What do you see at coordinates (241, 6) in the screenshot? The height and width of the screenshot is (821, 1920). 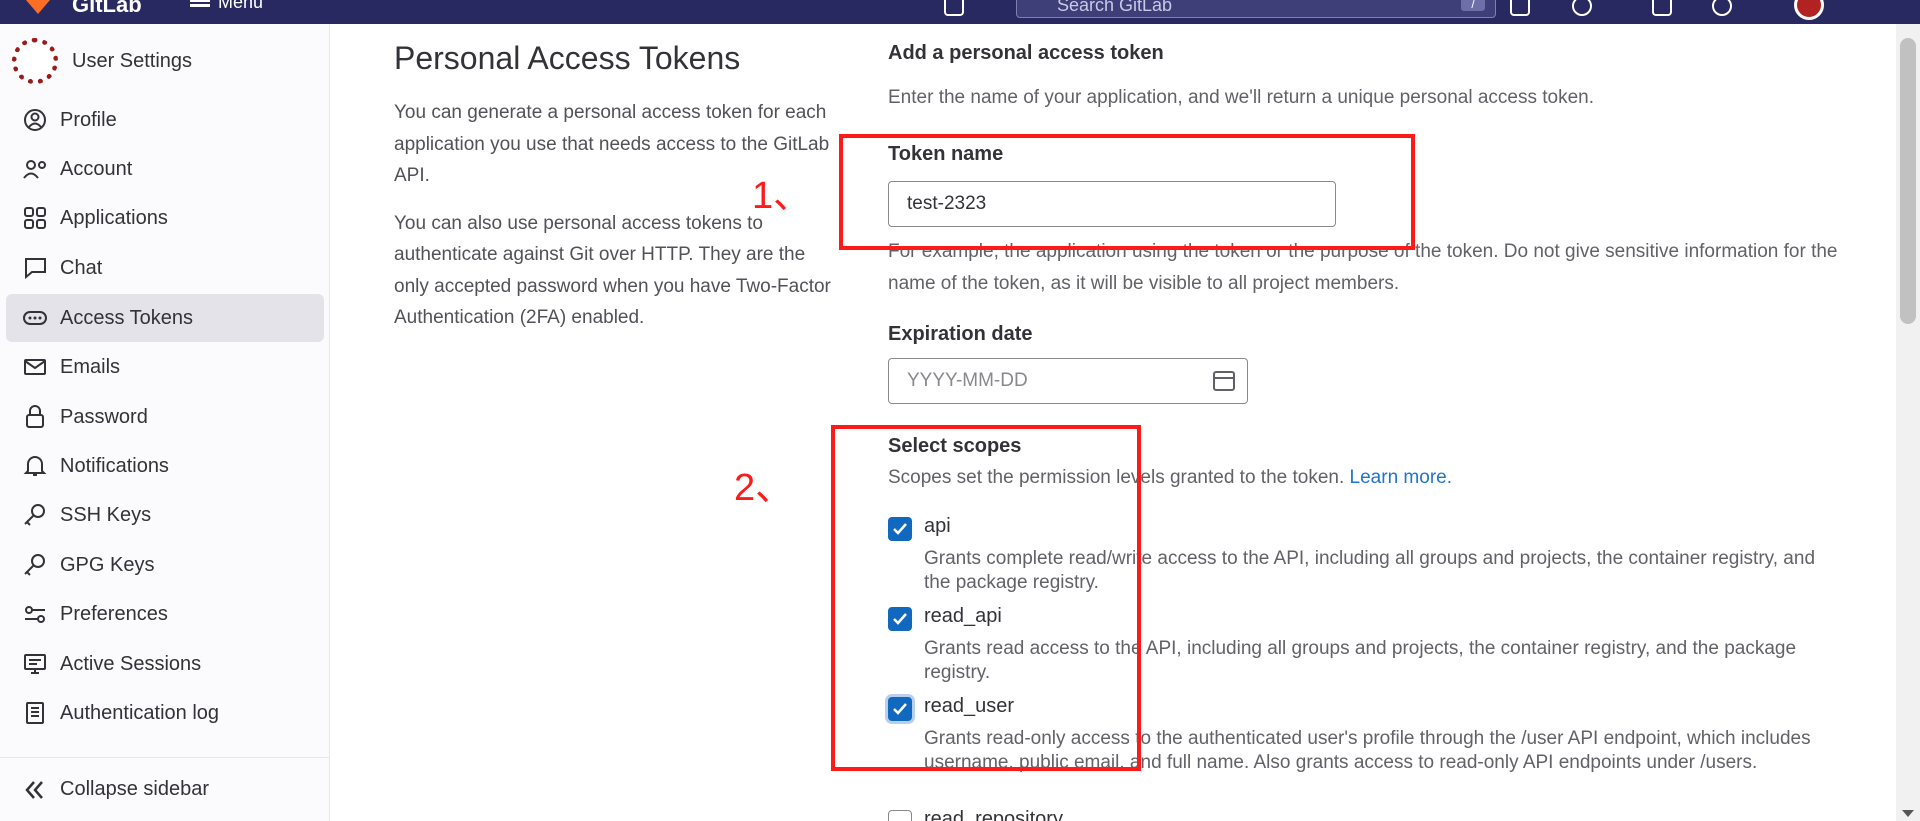 I see `menu-label: Menu` at bounding box center [241, 6].